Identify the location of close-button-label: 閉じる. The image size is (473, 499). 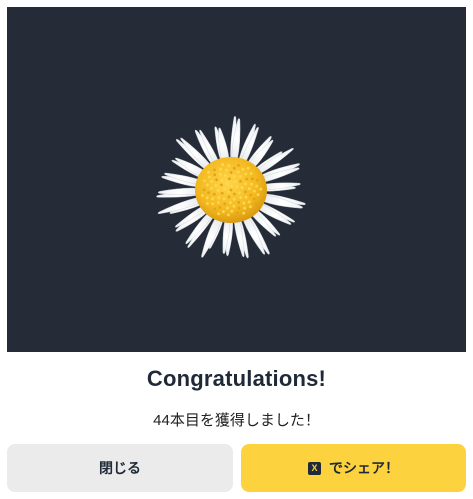
(120, 468).